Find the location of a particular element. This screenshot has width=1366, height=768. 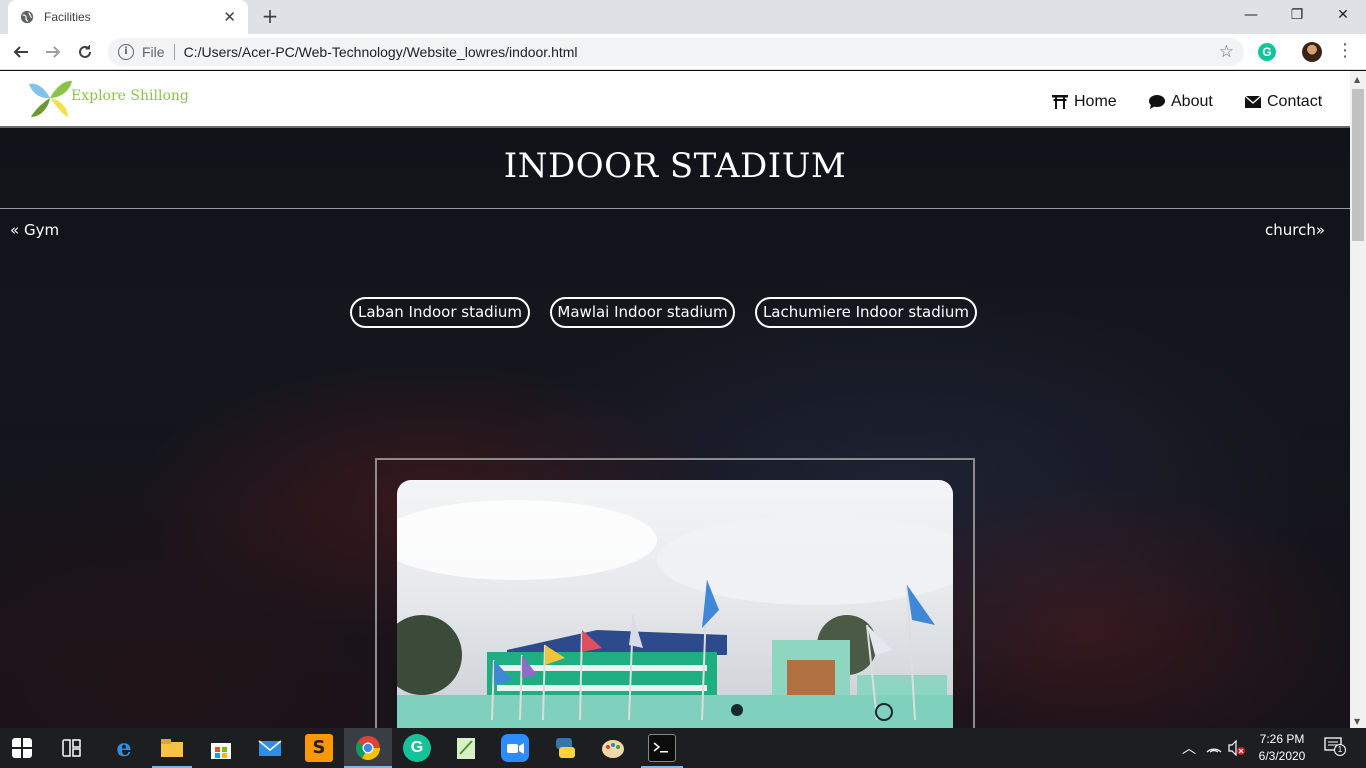

page-scrollbar: ▲ ▼ is located at coordinates (1358, 399).